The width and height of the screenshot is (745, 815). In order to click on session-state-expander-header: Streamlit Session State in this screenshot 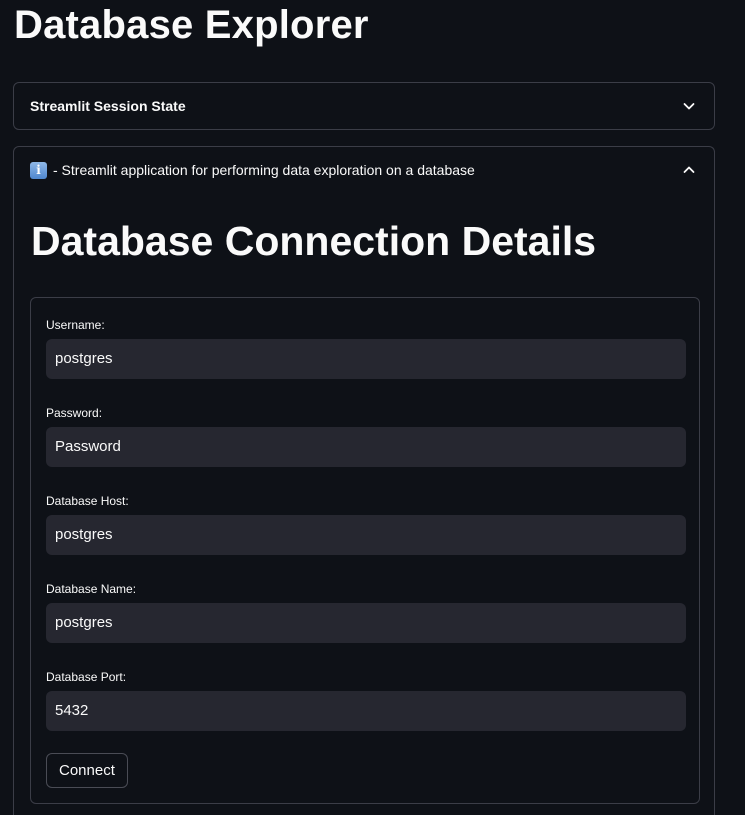, I will do `click(364, 106)`.